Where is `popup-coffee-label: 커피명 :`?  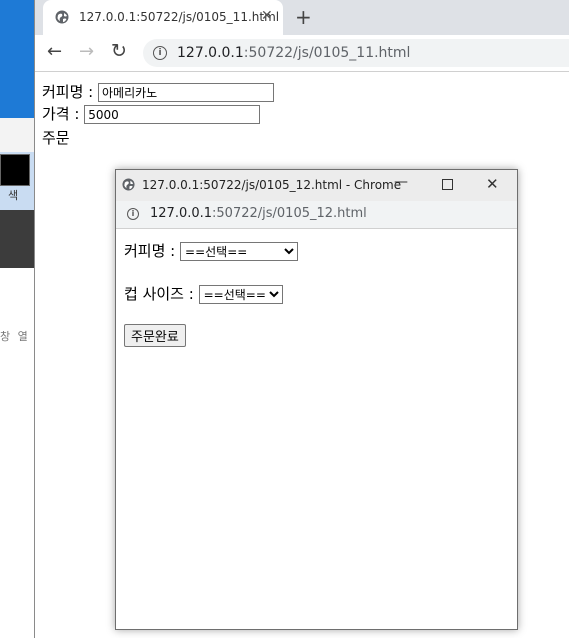
popup-coffee-label: 커피명 : is located at coordinates (150, 251).